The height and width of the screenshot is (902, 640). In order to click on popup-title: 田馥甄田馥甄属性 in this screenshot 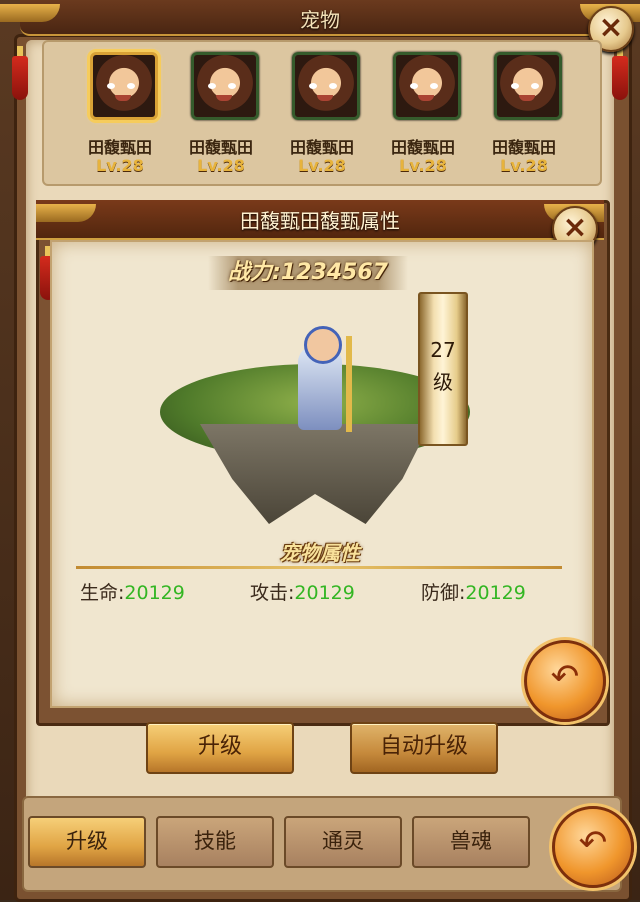, I will do `click(320, 221)`.